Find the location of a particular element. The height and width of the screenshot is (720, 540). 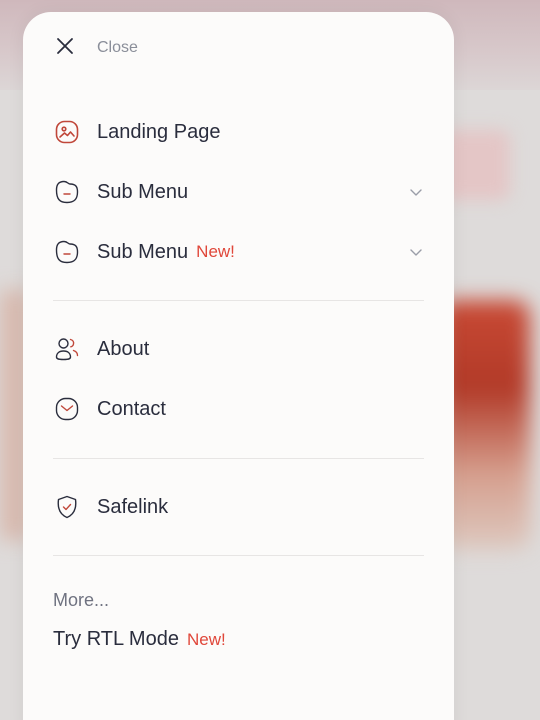

close-icon is located at coordinates (65, 48).